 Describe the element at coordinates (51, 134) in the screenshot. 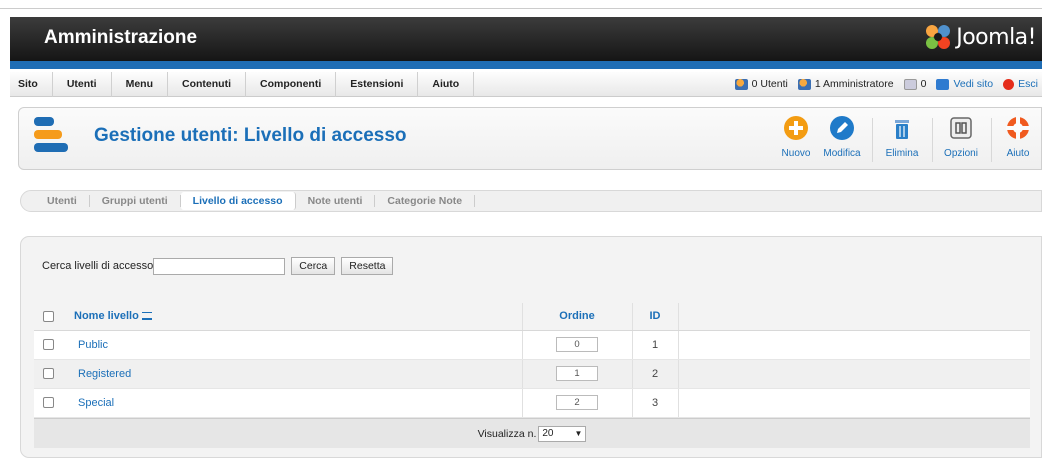

I see `access-levels-icon` at that location.